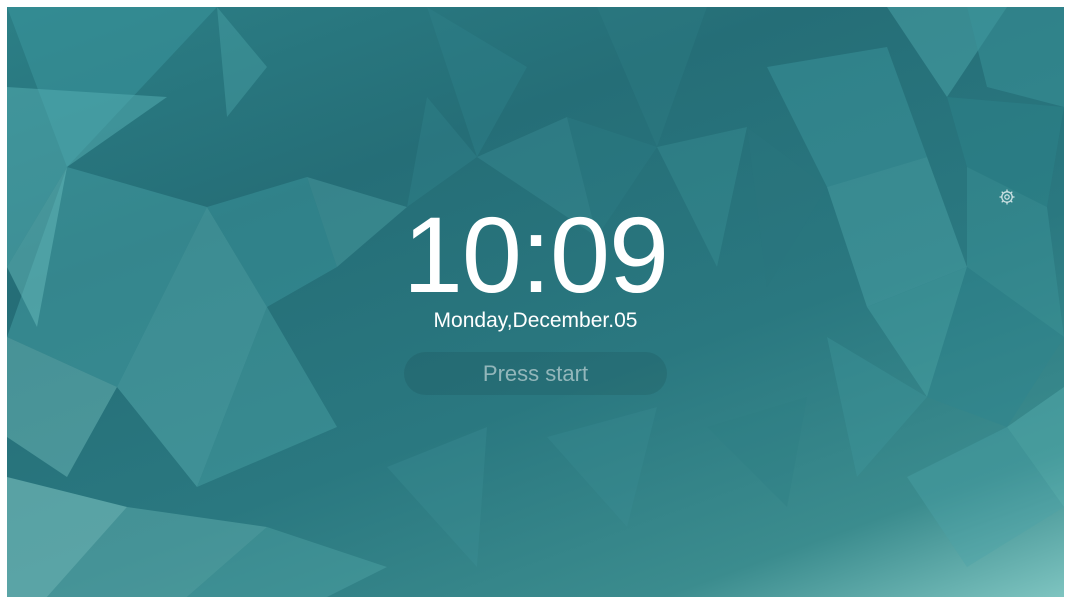 Image resolution: width=1067 pixels, height=599 pixels. I want to click on settings-button, so click(1007, 197).